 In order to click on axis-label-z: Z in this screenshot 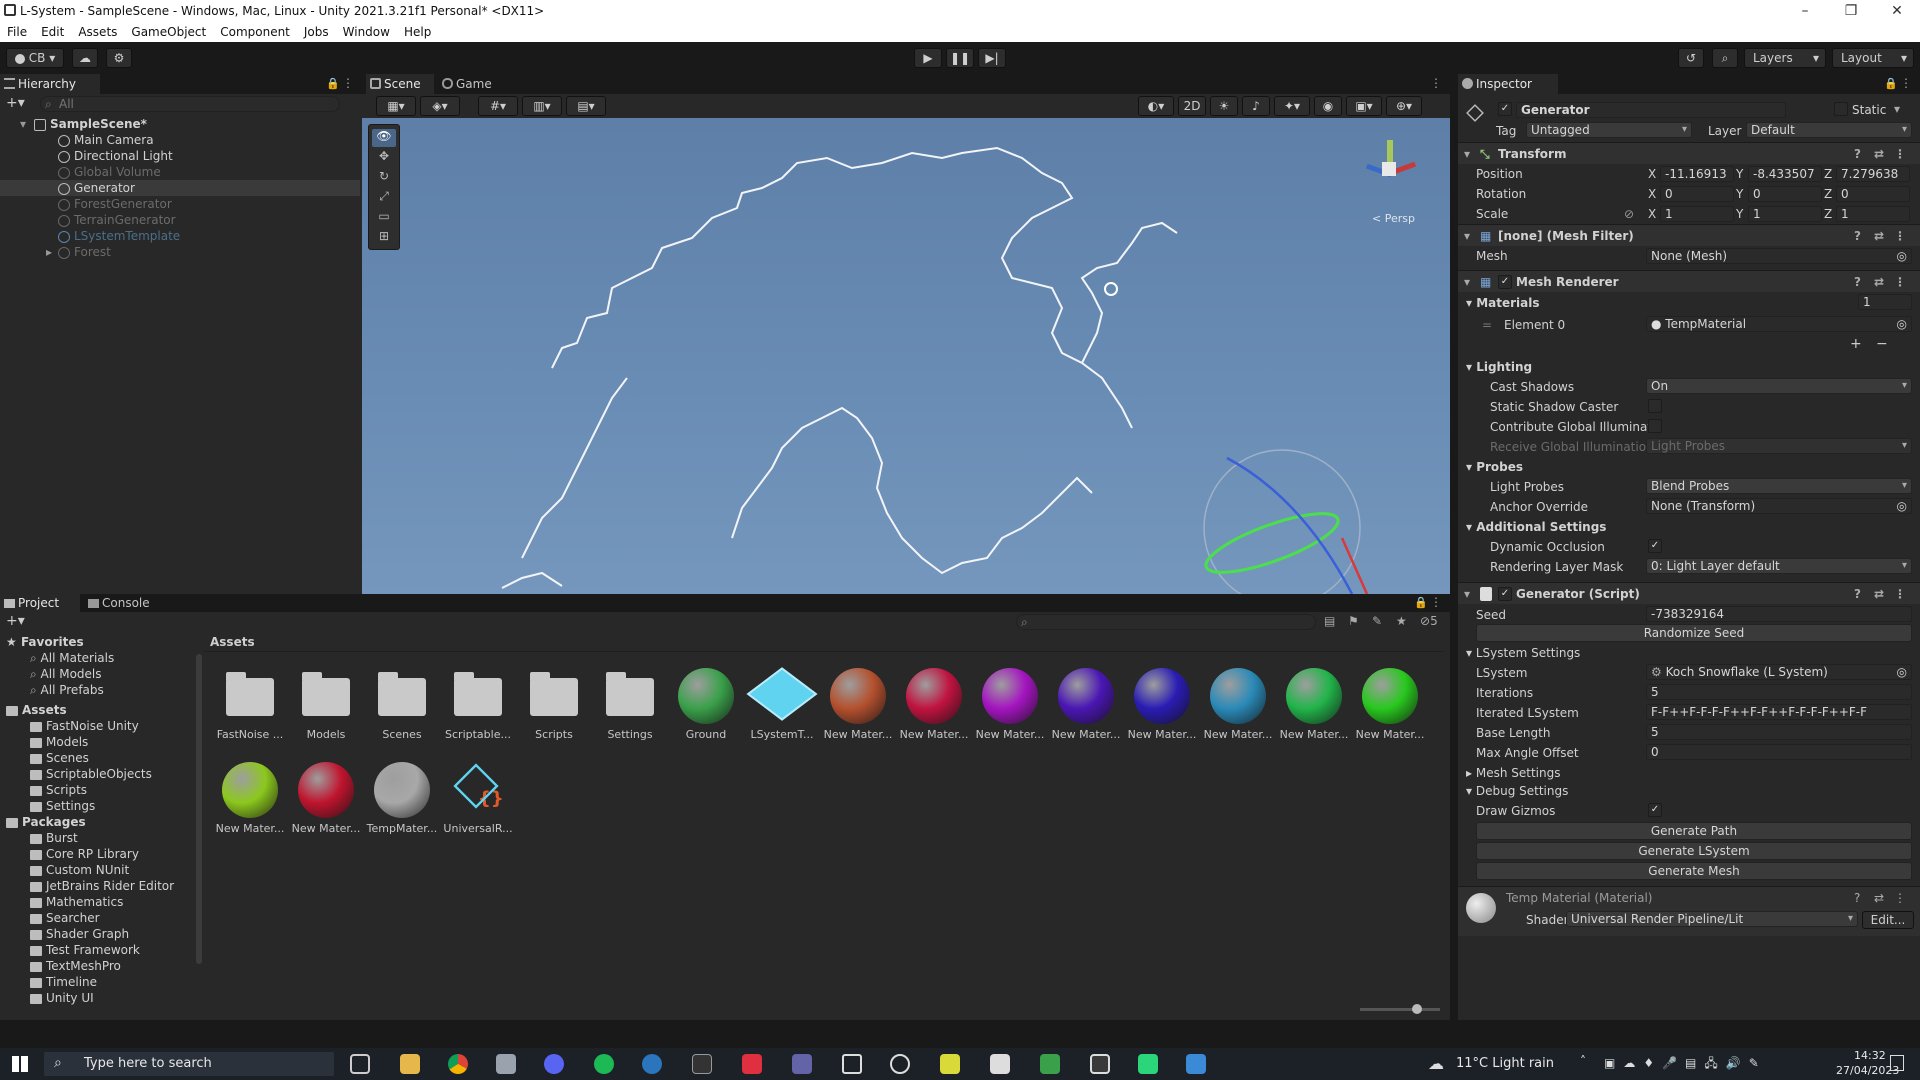, I will do `click(1828, 194)`.